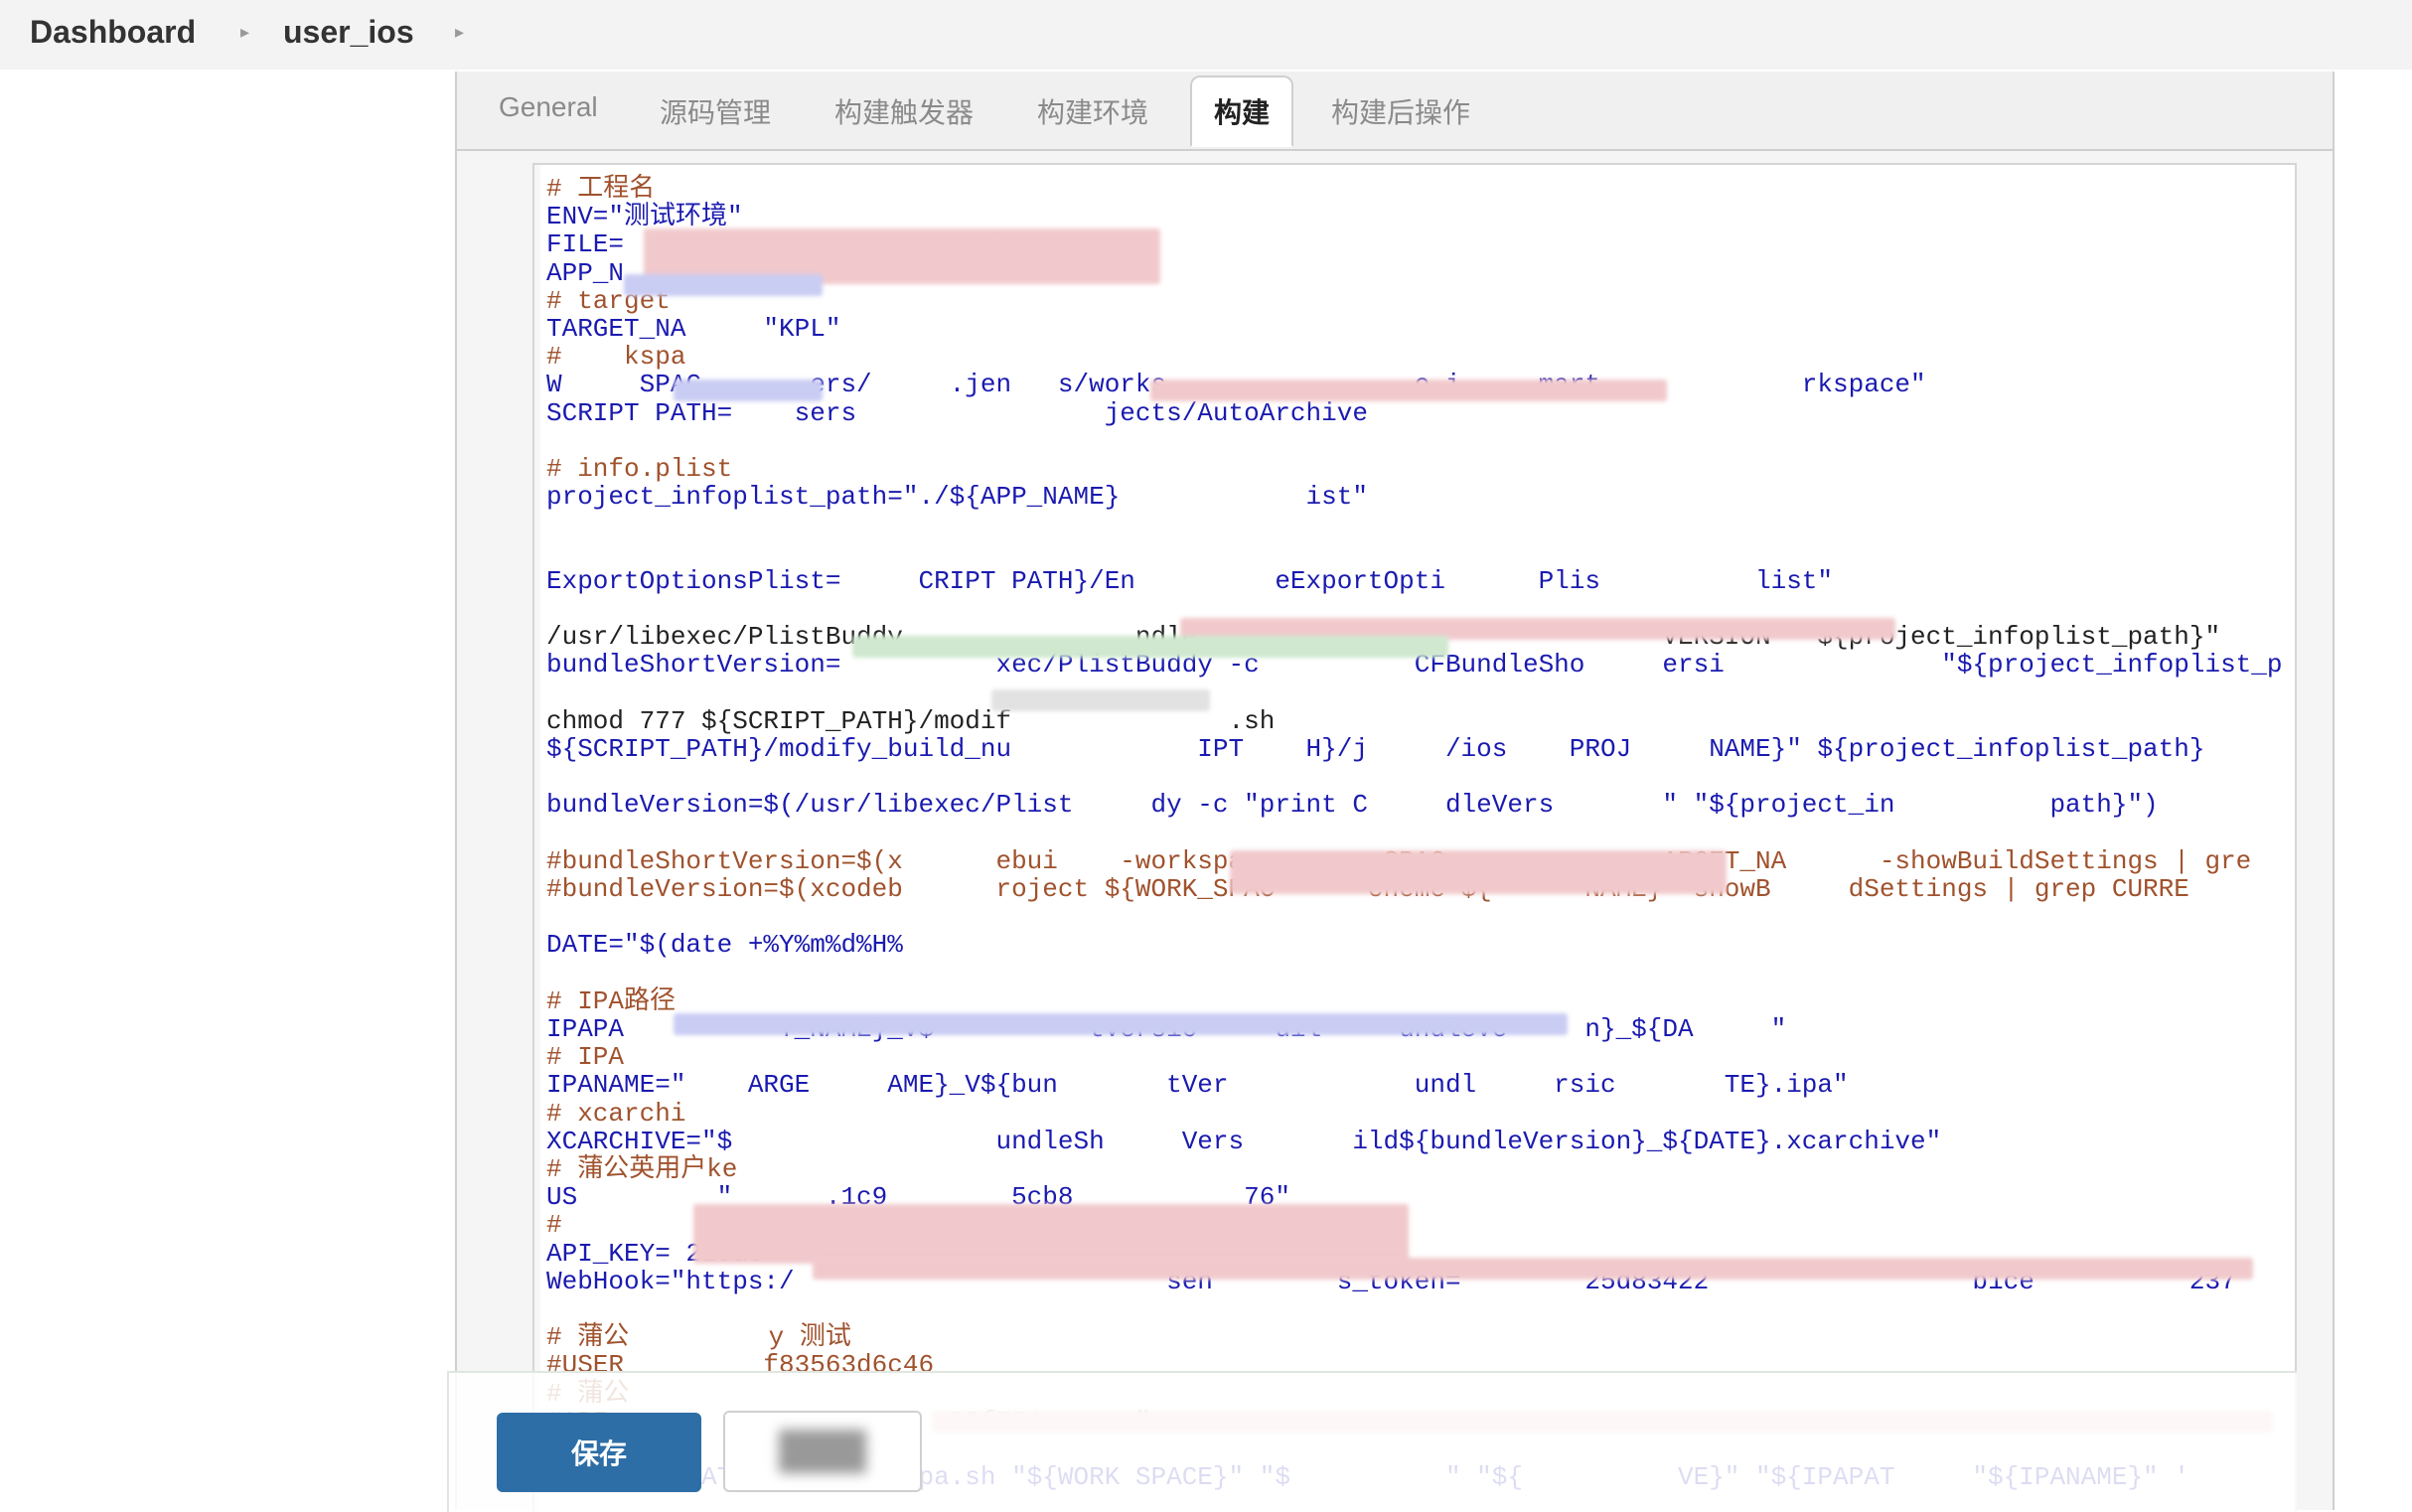 The image size is (2412, 1512). I want to click on code-line: # 工程名, so click(601, 189).